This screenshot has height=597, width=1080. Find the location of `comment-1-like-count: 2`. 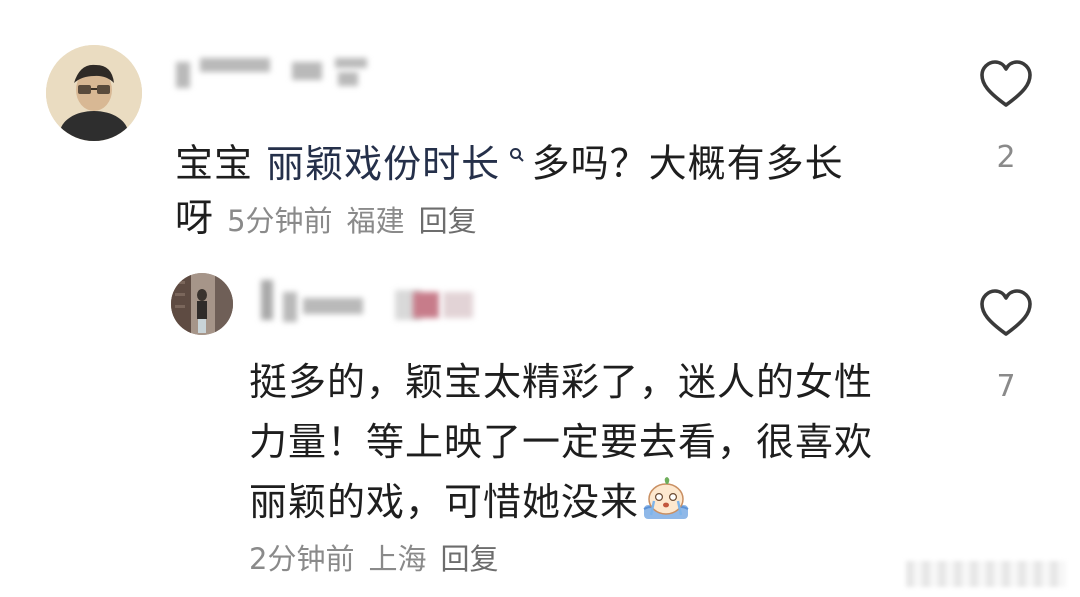

comment-1-like-count: 2 is located at coordinates (1006, 157).